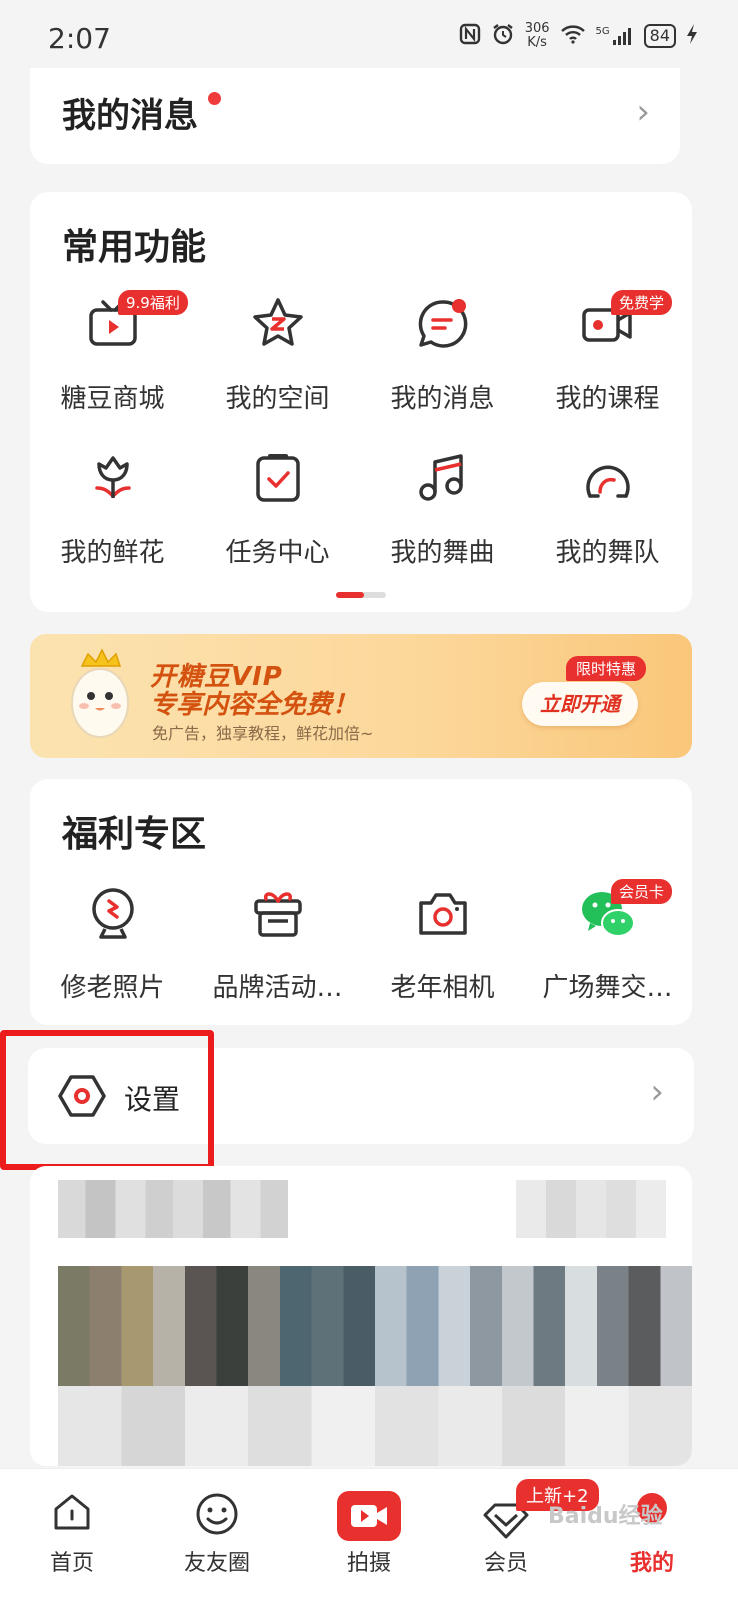  Describe the element at coordinates (573, 36) in the screenshot. I see `wifi-icon` at that location.